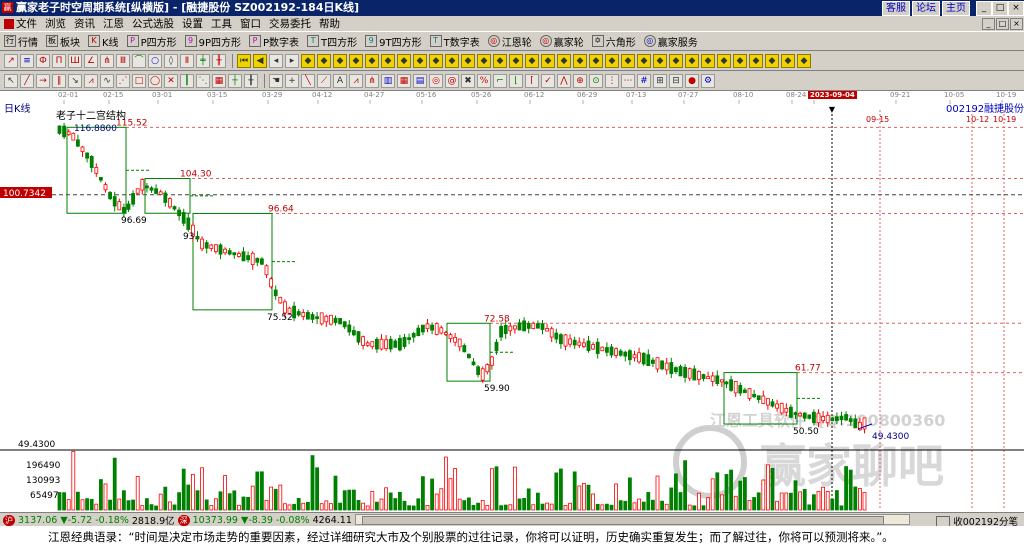 Image resolution: width=1024 pixels, height=548 pixels. I want to click on circle-grid-icon: ◎, so click(436, 80).